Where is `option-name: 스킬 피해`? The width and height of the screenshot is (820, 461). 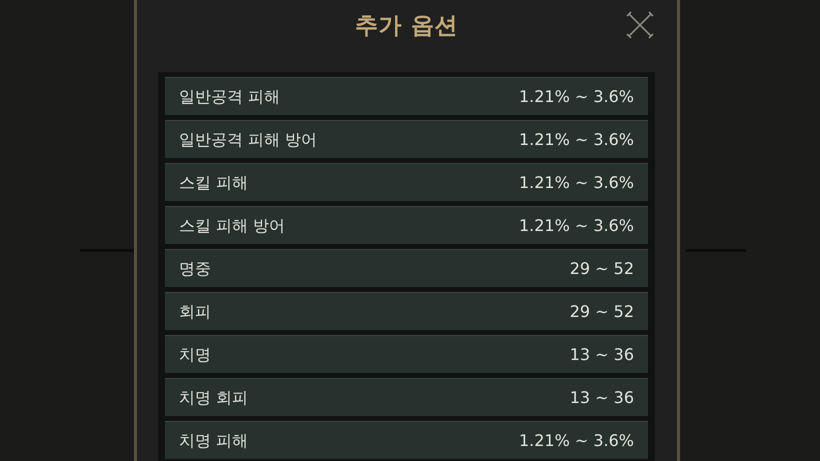 option-name: 스킬 피해 is located at coordinates (213, 183).